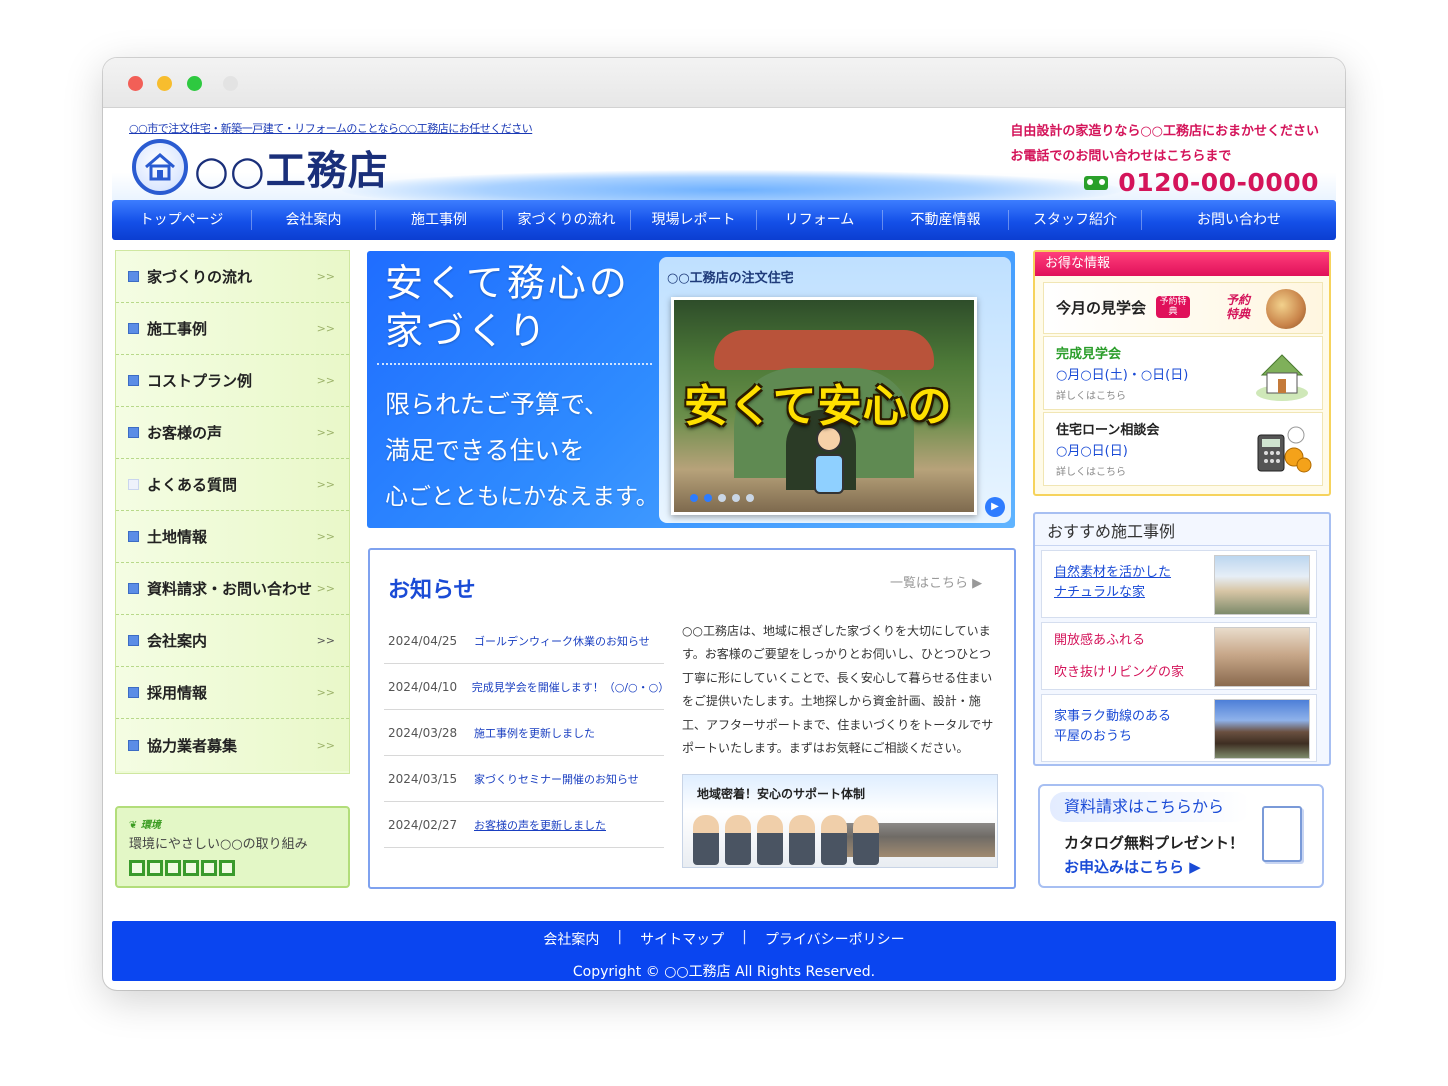 The image size is (1448, 1086). Describe the element at coordinates (232, 641) in the screenshot. I see `sidebar-item-company: 会社案内 >>` at that location.